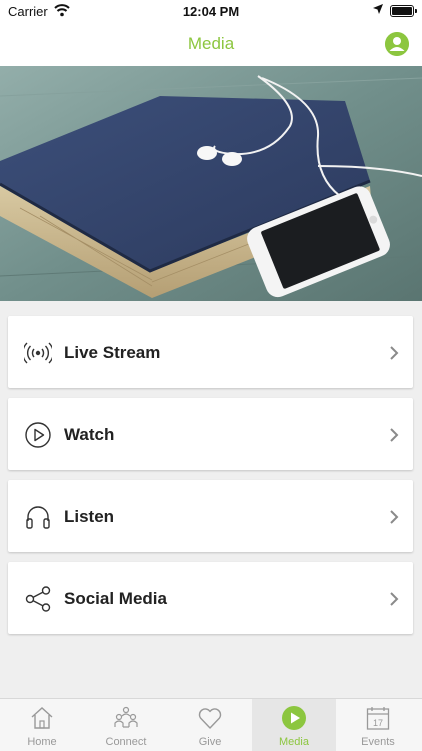  What do you see at coordinates (294, 718) in the screenshot?
I see `play-icon` at bounding box center [294, 718].